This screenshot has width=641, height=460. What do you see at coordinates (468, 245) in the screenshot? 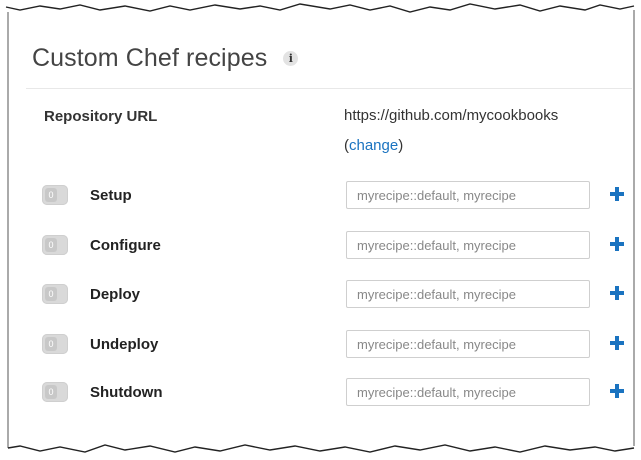
I see `configure-recipes-input` at bounding box center [468, 245].